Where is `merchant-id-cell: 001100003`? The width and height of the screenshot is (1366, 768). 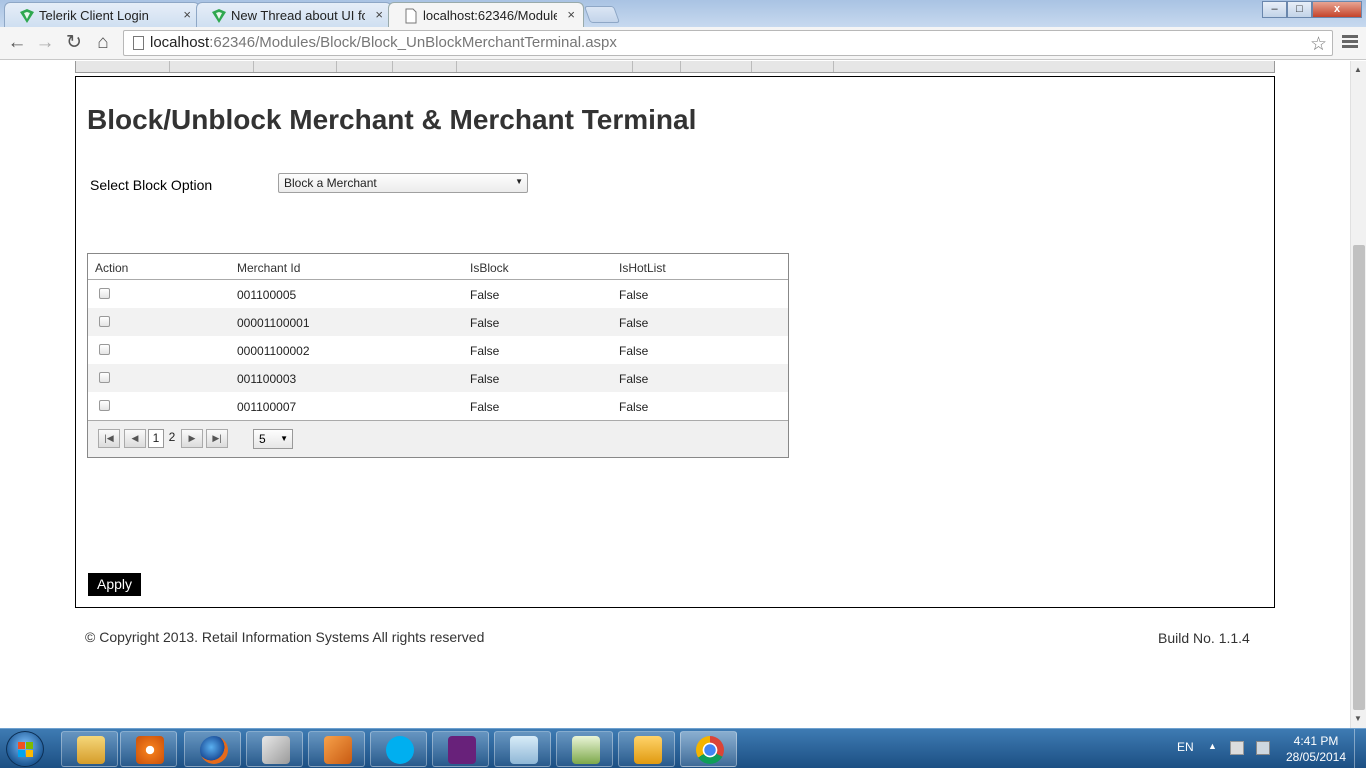 merchant-id-cell: 001100003 is located at coordinates (267, 379).